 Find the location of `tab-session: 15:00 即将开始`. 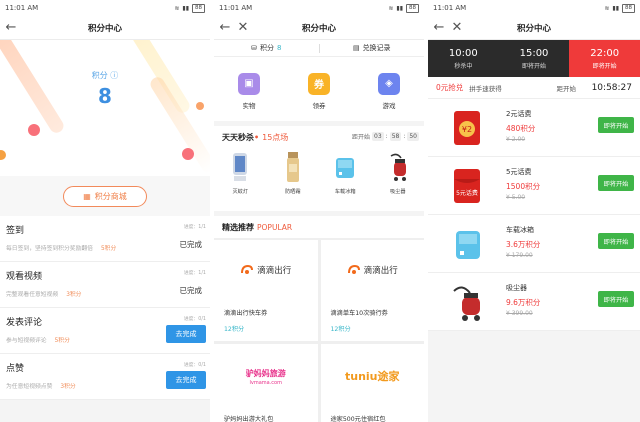

tab-session: 15:00 即将开始 is located at coordinates (534, 58).